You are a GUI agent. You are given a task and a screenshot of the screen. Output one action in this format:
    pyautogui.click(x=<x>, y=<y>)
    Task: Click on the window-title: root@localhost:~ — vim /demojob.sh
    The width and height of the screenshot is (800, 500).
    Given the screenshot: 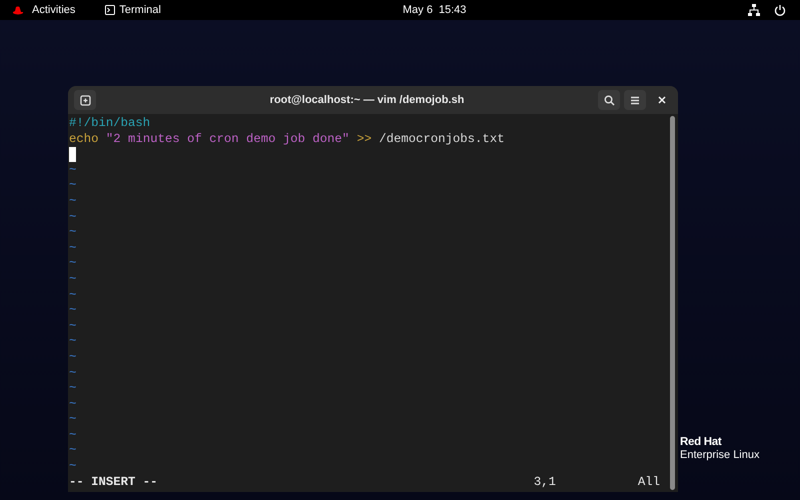 What is the action you would take?
    pyautogui.click(x=367, y=100)
    